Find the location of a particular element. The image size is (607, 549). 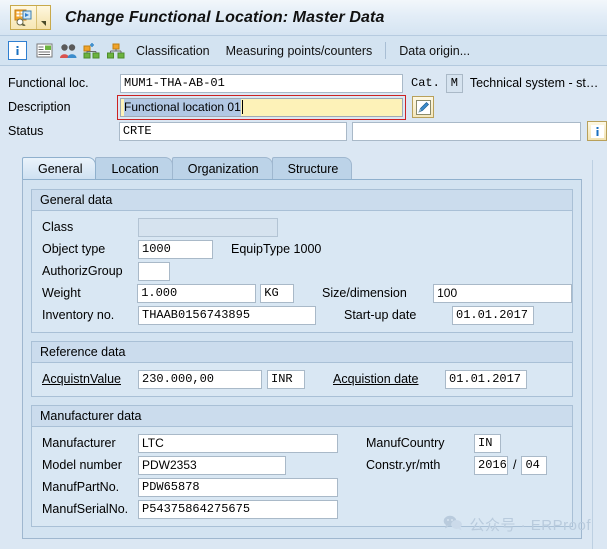

app-icon-group is located at coordinates (30, 17).